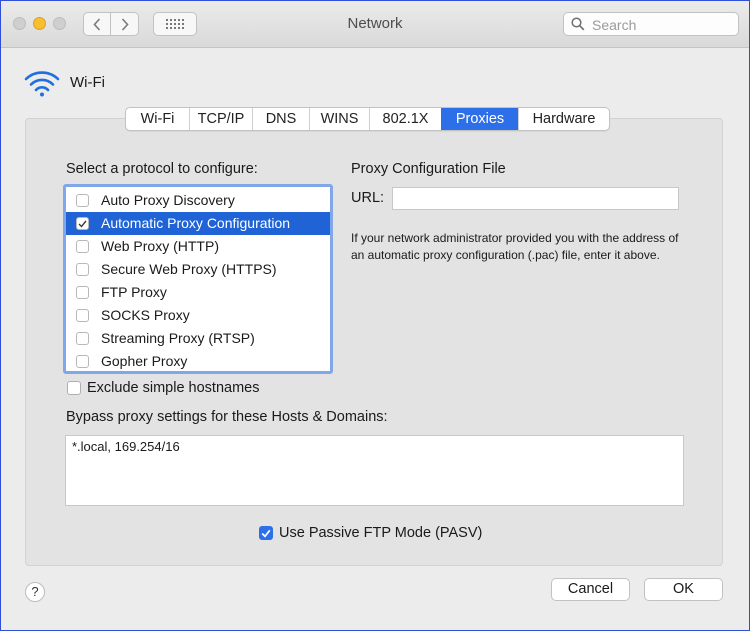 The width and height of the screenshot is (750, 631). What do you see at coordinates (535, 198) in the screenshot?
I see `url-input` at bounding box center [535, 198].